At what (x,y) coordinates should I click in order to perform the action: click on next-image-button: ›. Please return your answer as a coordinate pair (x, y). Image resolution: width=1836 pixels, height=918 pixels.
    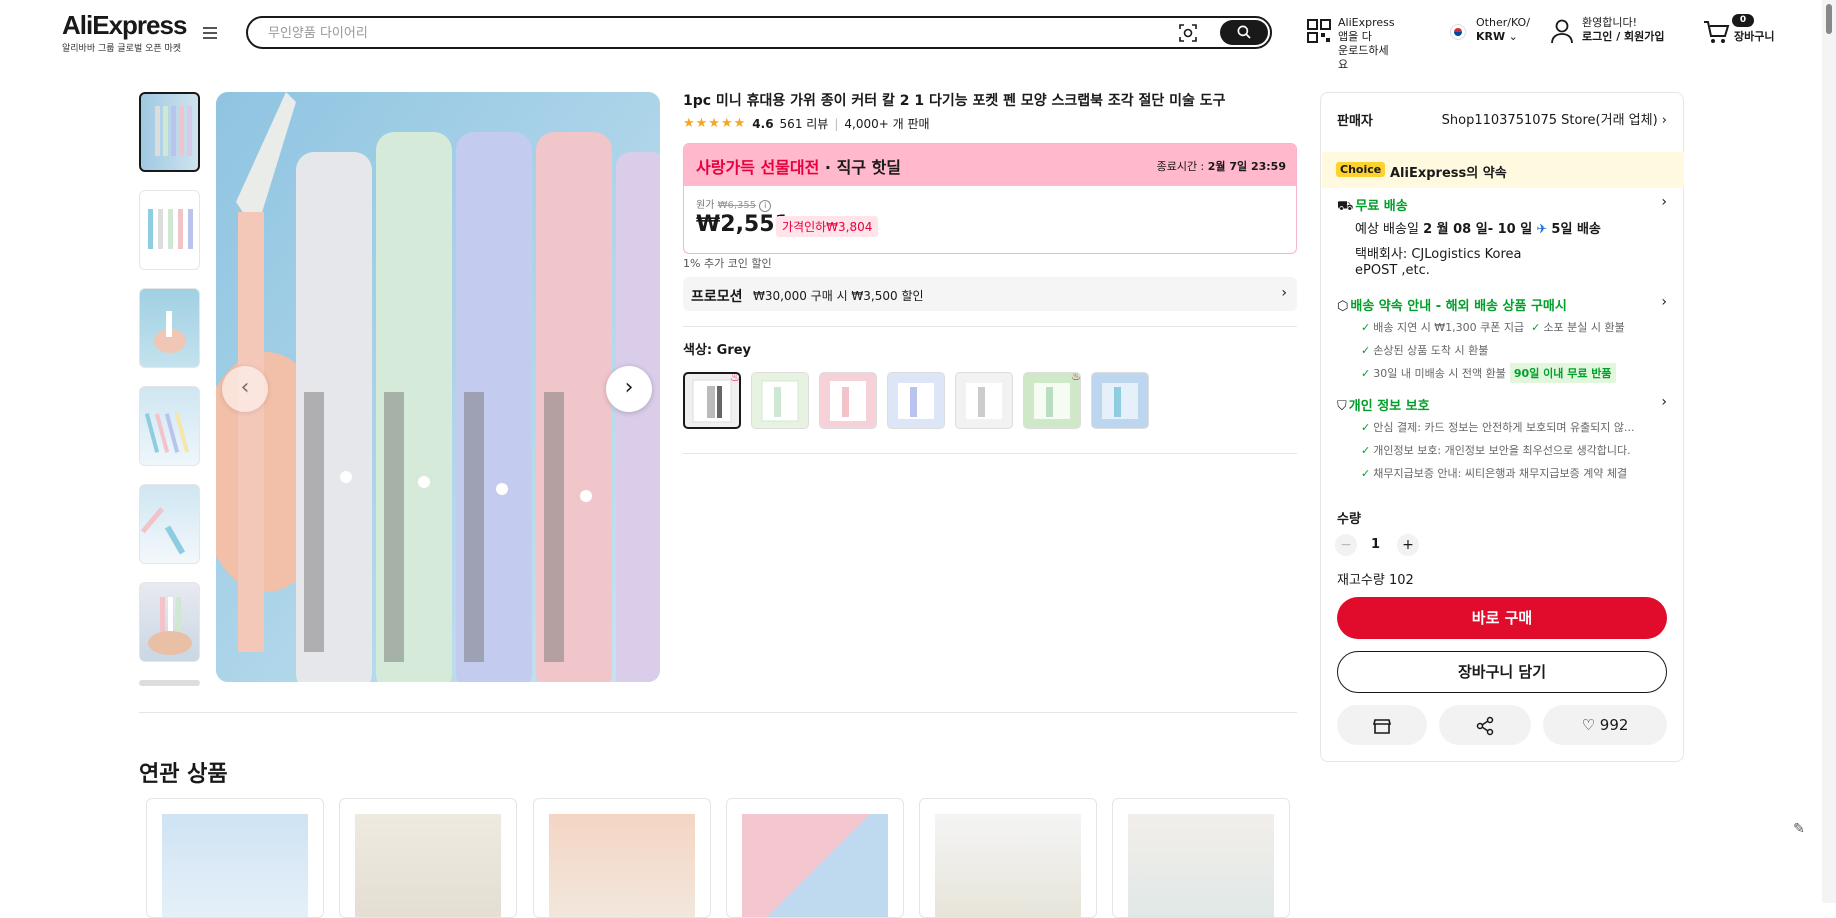
    Looking at the image, I should click on (629, 389).